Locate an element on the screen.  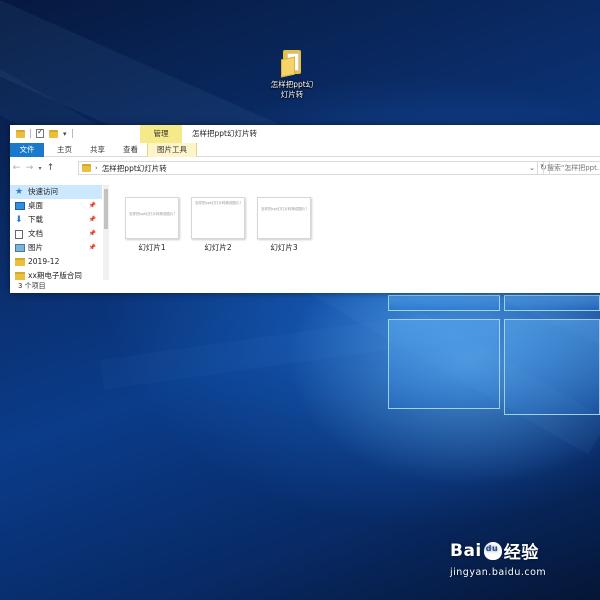
tab-picture-tools: 图片工具 is located at coordinates (172, 150).